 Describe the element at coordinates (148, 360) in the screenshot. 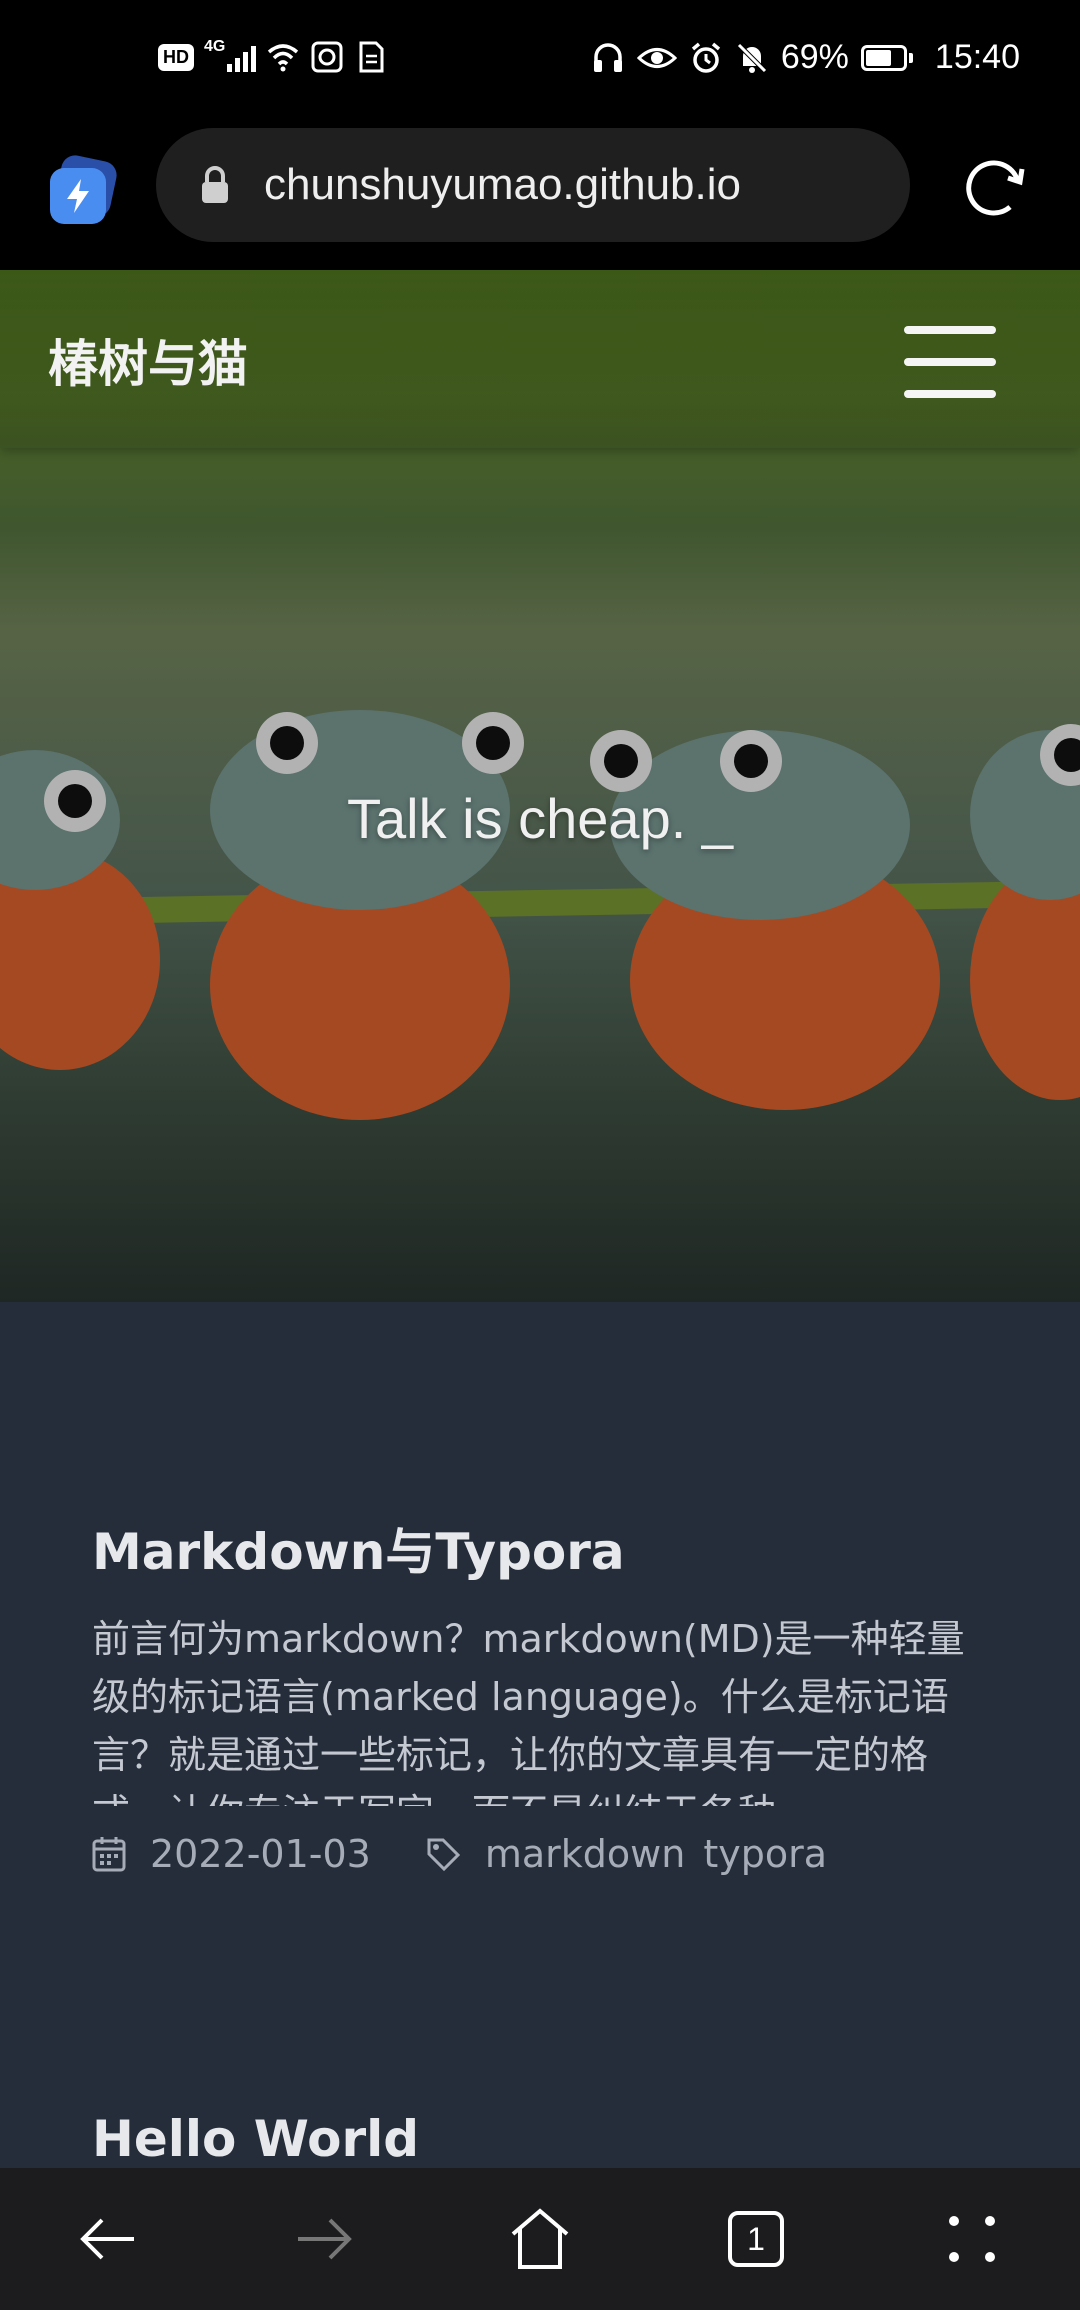

I see `site-title: 椿树与猫` at that location.